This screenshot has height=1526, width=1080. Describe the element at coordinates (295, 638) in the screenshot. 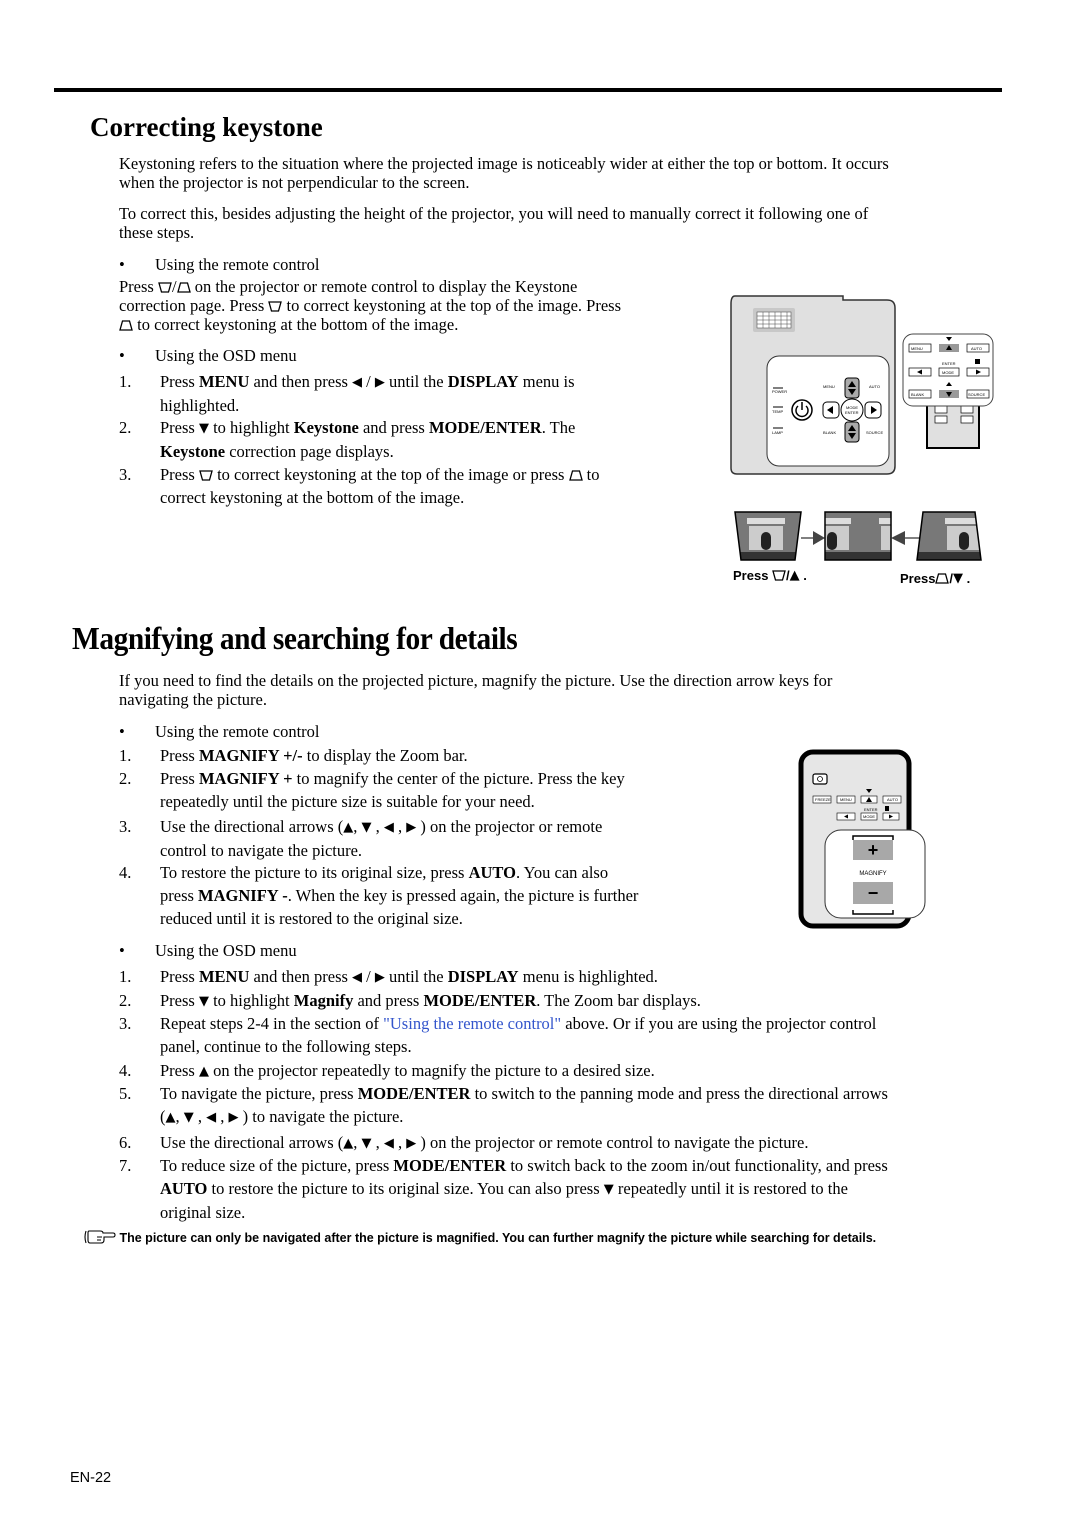

I see `section-title-magnifying: Magnifying and searching for details` at that location.